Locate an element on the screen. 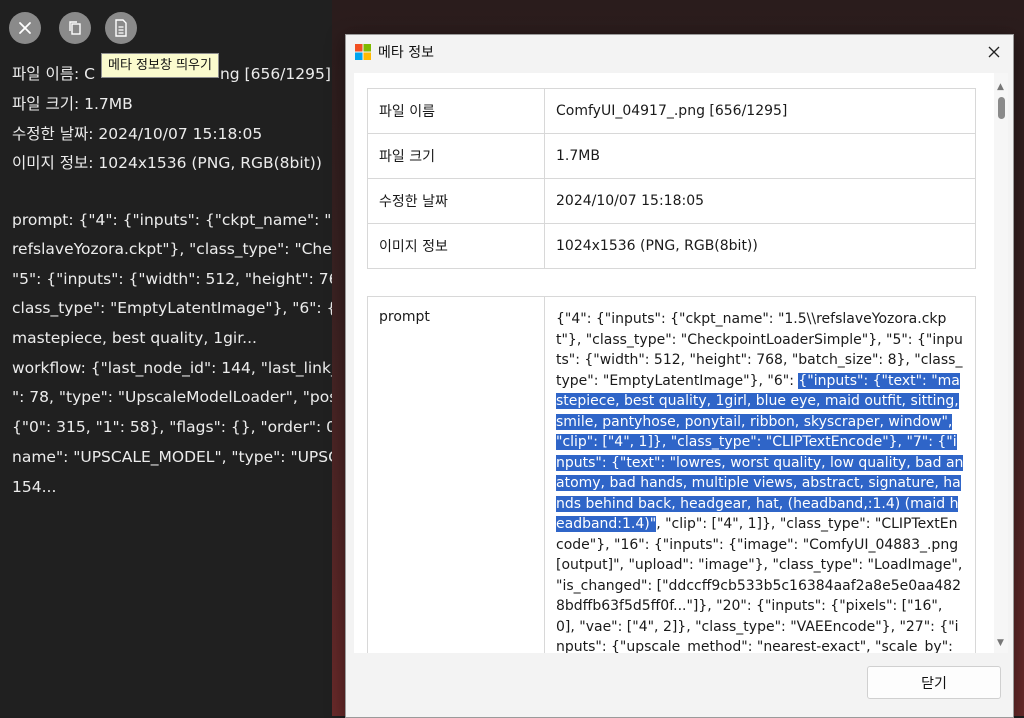 The width and height of the screenshot is (1024, 718). row-label: 수정한 날짜 is located at coordinates (456, 201).